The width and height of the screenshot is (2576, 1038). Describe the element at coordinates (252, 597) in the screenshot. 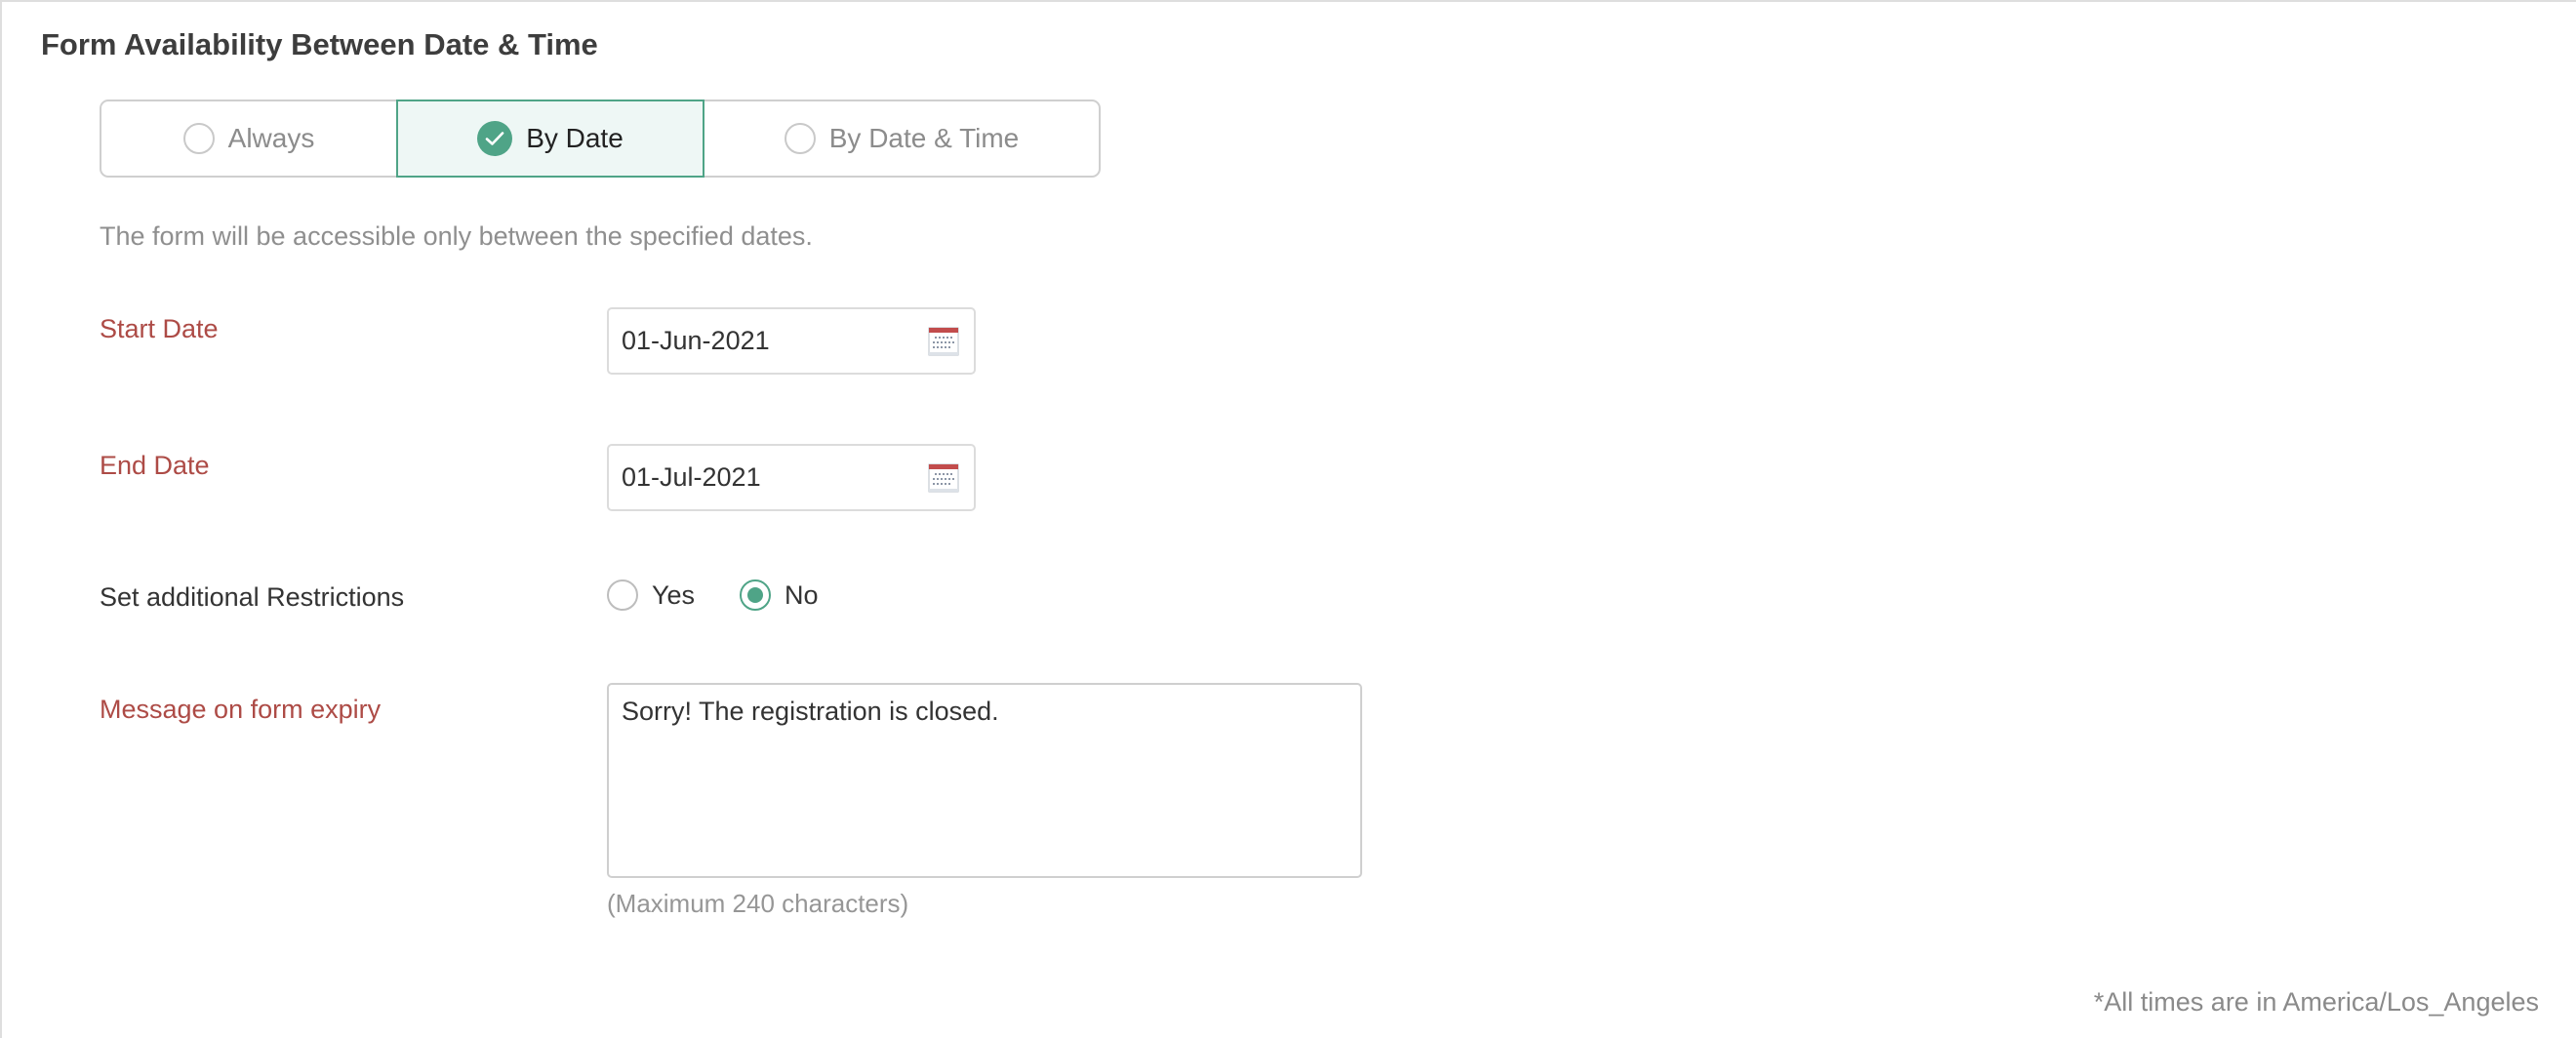

I see `additional-restrictions-label: Set additional Restrictions` at that location.